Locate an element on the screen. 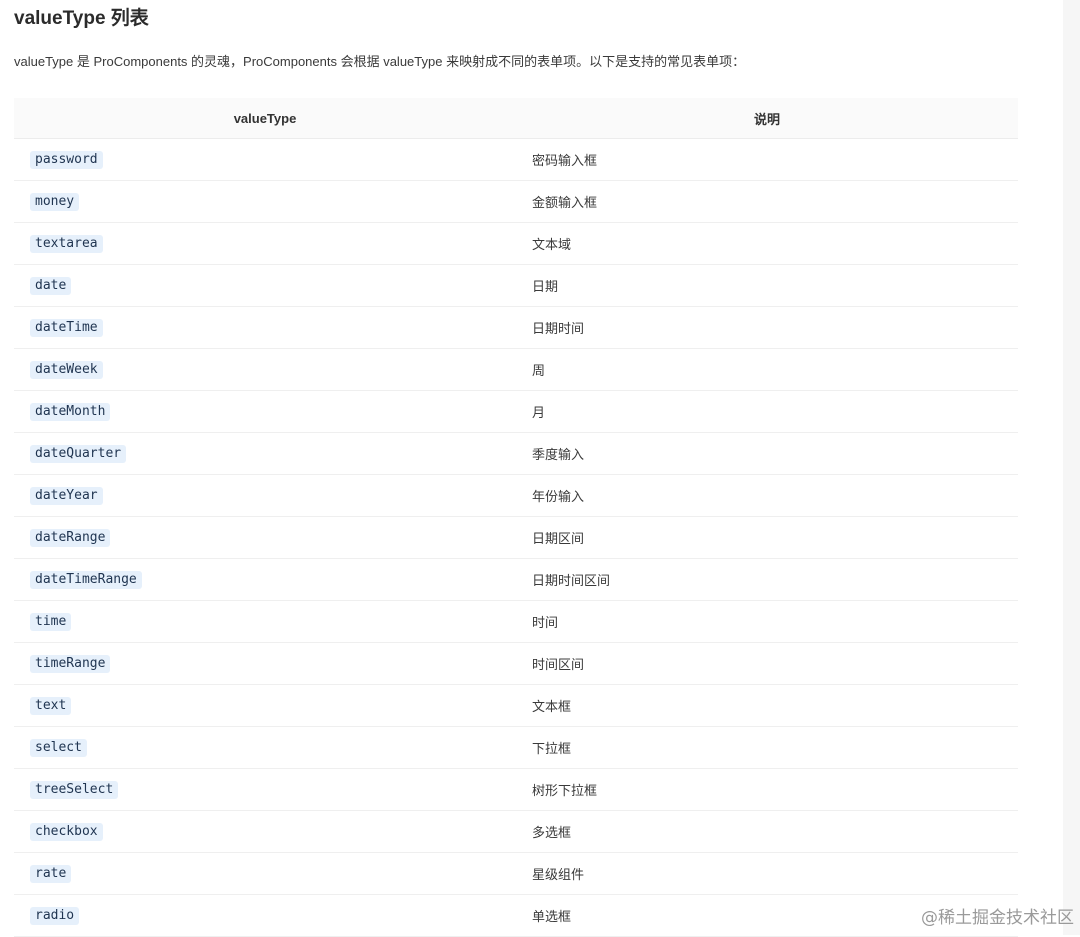 The image size is (1080, 937). value-type-code: password is located at coordinates (66, 159).